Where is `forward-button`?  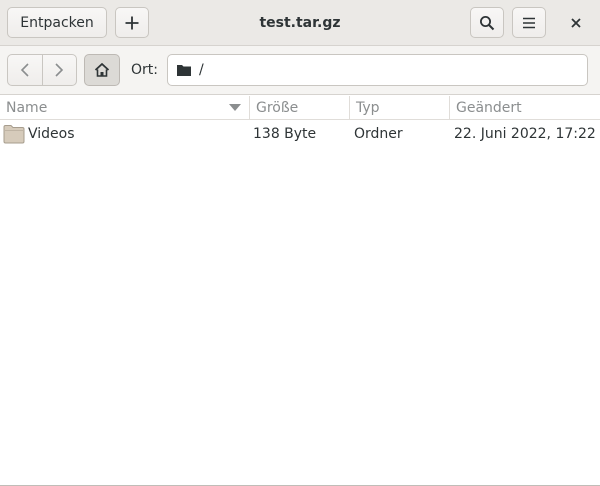
forward-button is located at coordinates (58, 70).